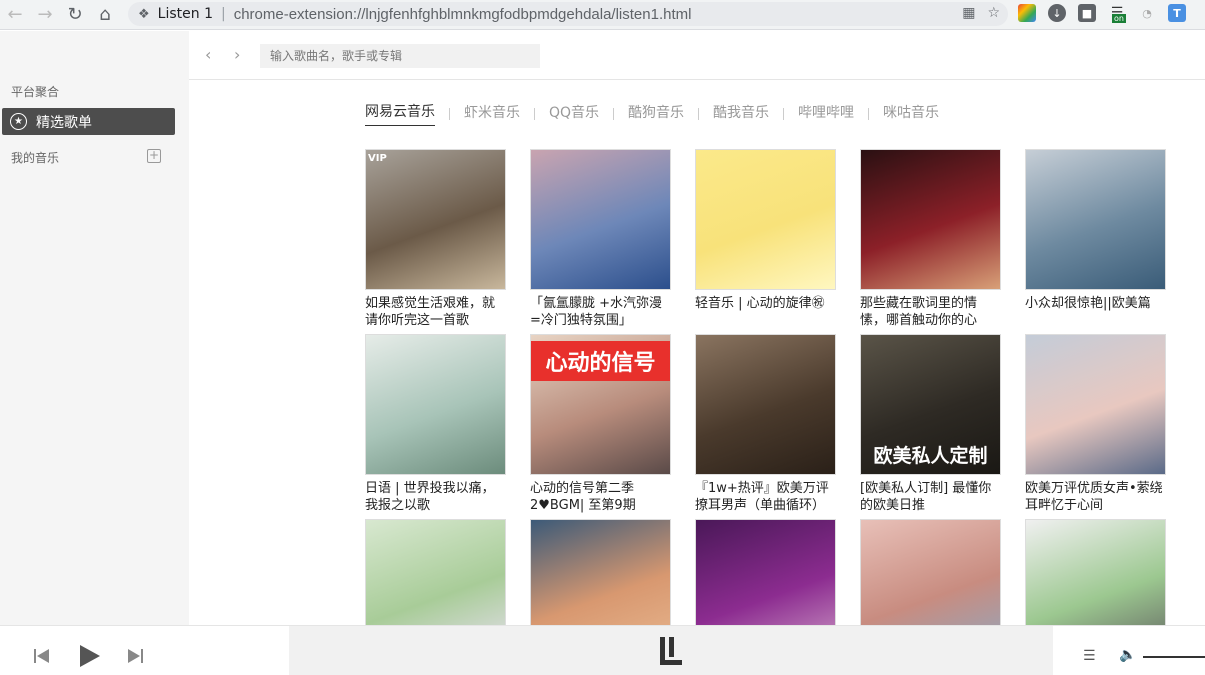  I want to click on playlist-cover-image: VIP, so click(435, 219).